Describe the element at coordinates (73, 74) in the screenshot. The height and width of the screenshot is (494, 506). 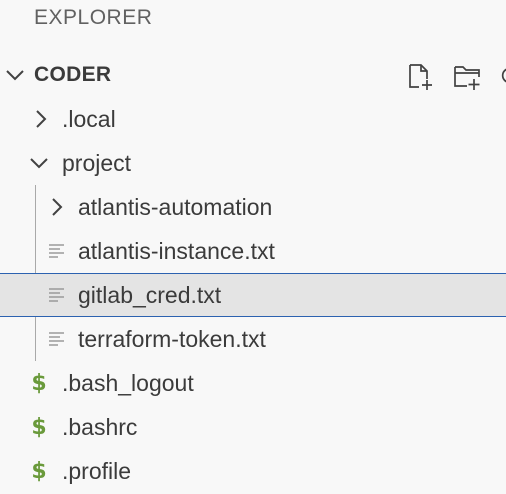
I see `section-title: CODER` at that location.